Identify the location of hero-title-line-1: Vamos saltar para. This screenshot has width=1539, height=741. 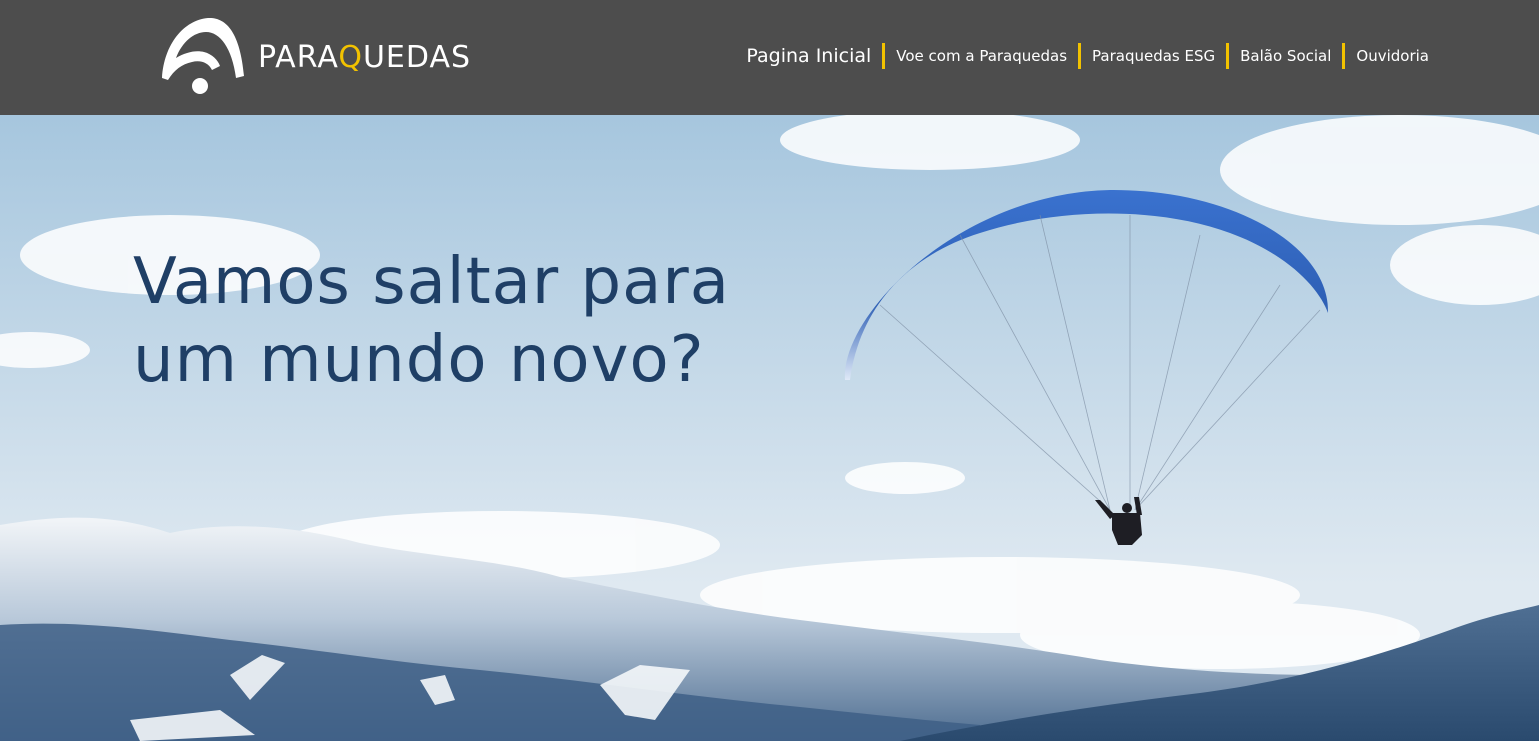
(431, 282).